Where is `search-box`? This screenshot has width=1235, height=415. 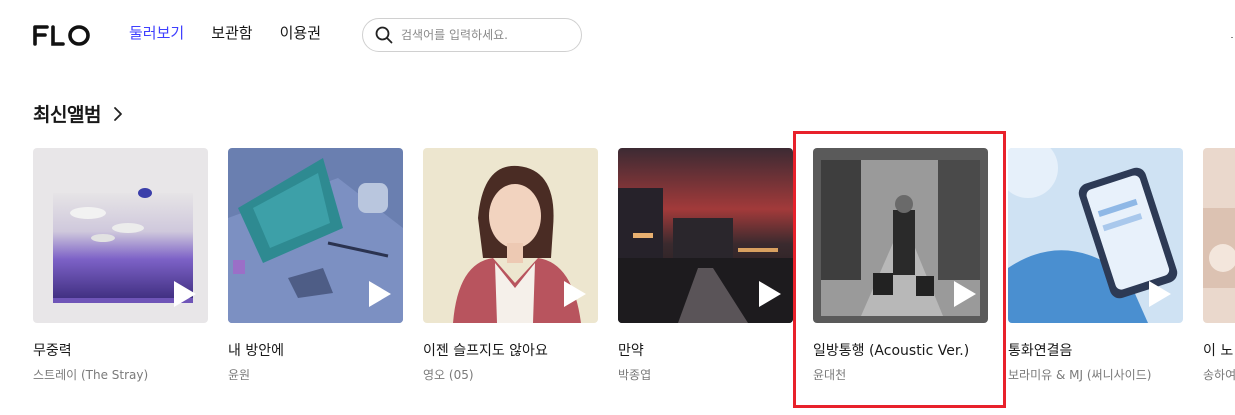 search-box is located at coordinates (472, 35).